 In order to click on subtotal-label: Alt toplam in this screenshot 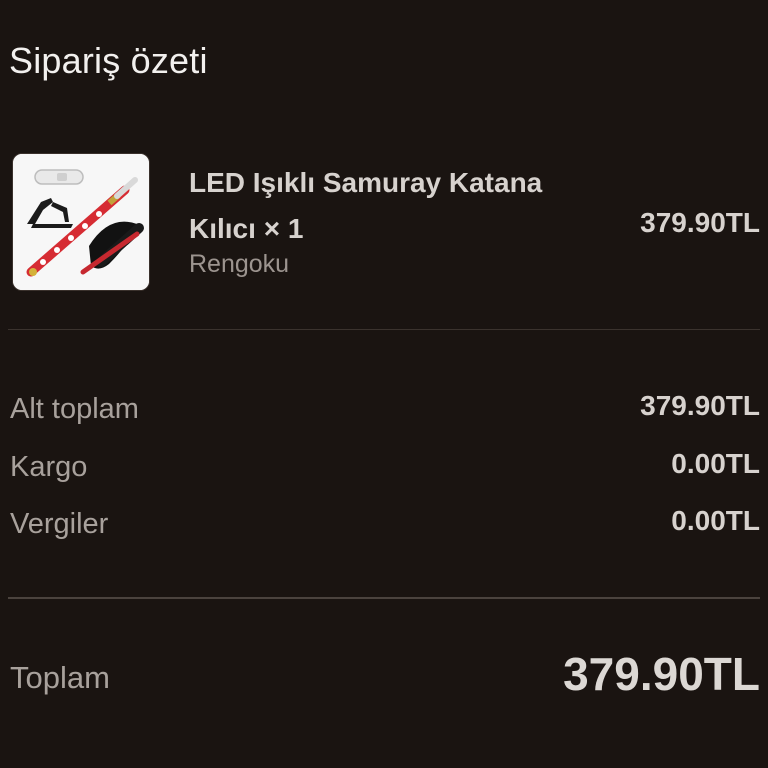, I will do `click(74, 409)`.